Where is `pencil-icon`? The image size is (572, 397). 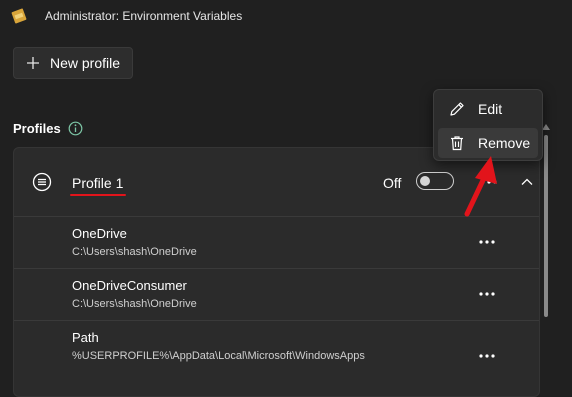
pencil-icon is located at coordinates (457, 109).